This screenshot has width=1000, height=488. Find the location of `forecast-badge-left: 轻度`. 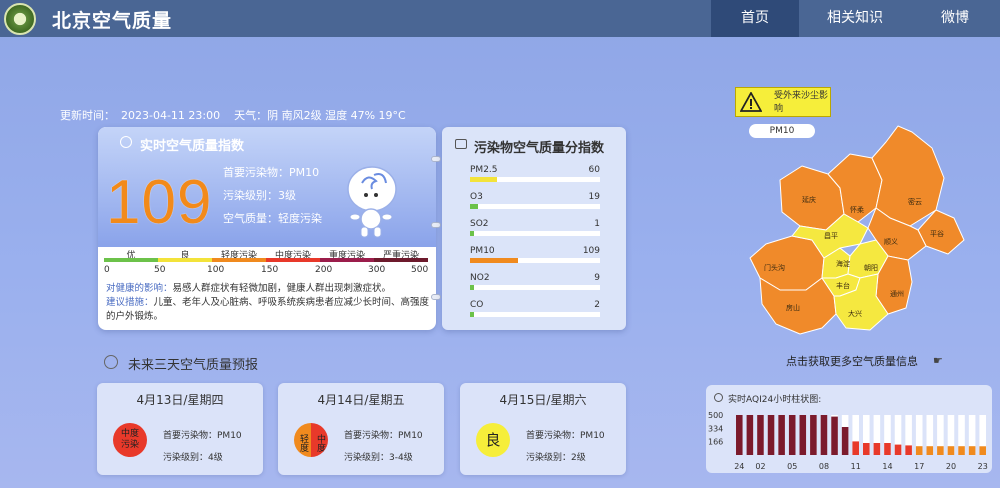

forecast-badge-left: 轻度 is located at coordinates (302, 440).